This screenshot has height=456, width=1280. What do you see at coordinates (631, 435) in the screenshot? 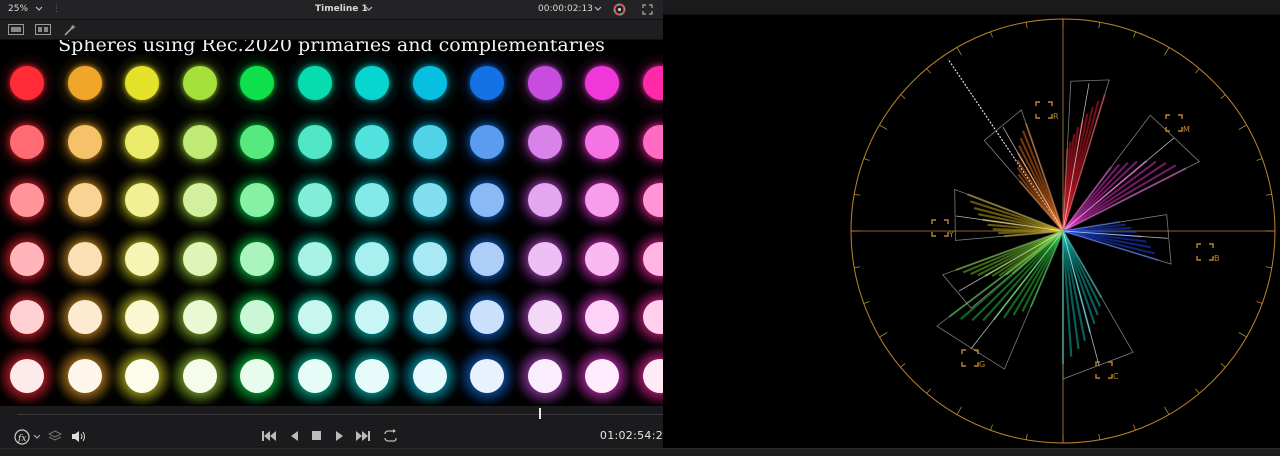
I see `playhead-timecode: 01:02:54:2` at bounding box center [631, 435].